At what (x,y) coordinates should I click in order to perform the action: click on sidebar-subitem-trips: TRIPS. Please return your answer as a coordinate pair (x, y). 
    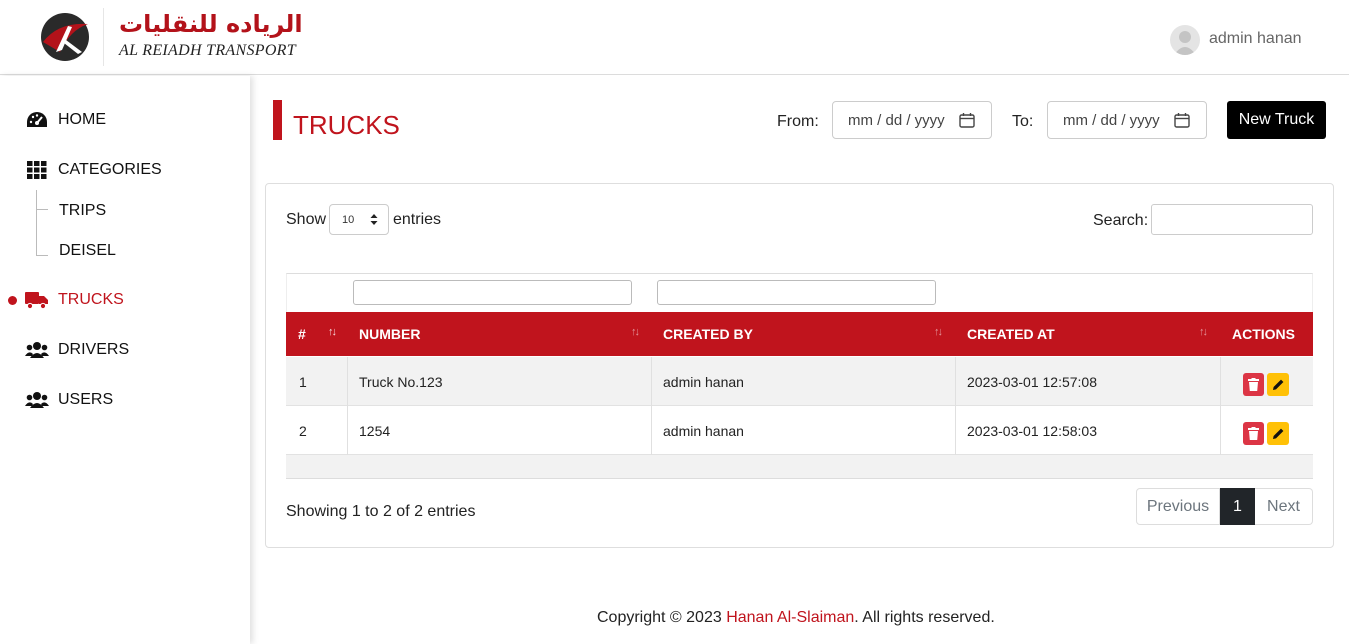
    Looking at the image, I should click on (82, 211).